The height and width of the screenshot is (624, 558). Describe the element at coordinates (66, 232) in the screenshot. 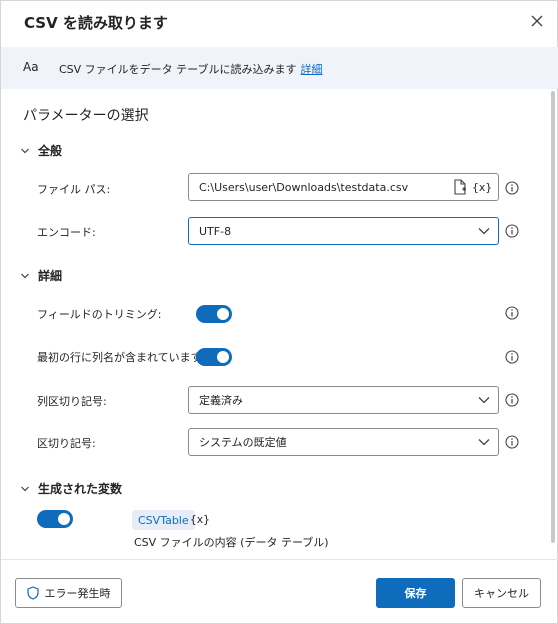

I see `encoding-label: エンコード:` at that location.